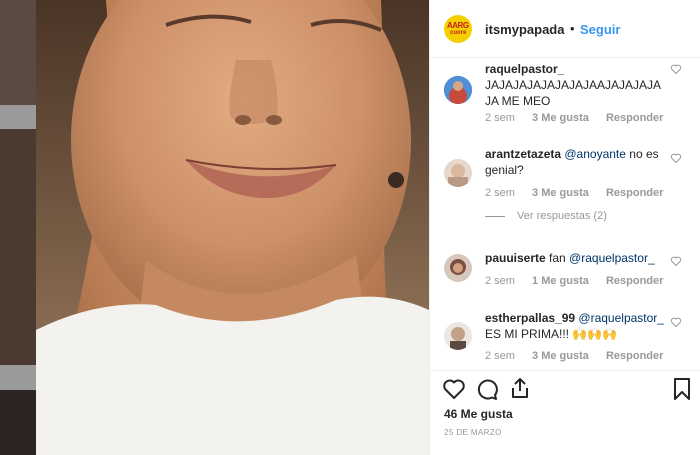  What do you see at coordinates (520, 388) in the screenshot?
I see `share-icon` at bounding box center [520, 388].